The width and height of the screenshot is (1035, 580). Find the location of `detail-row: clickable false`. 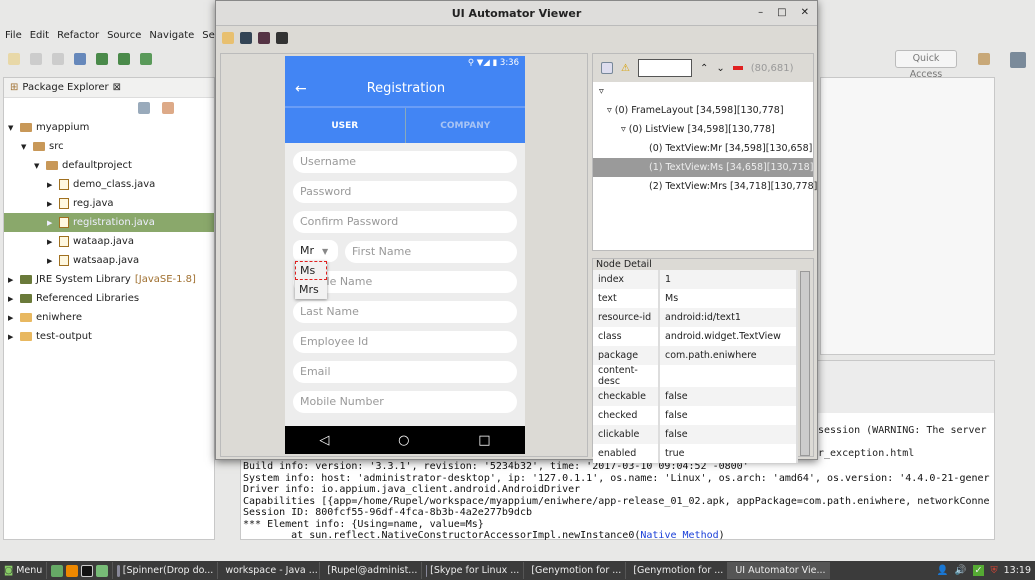

detail-row: clickable false is located at coordinates (695, 434).